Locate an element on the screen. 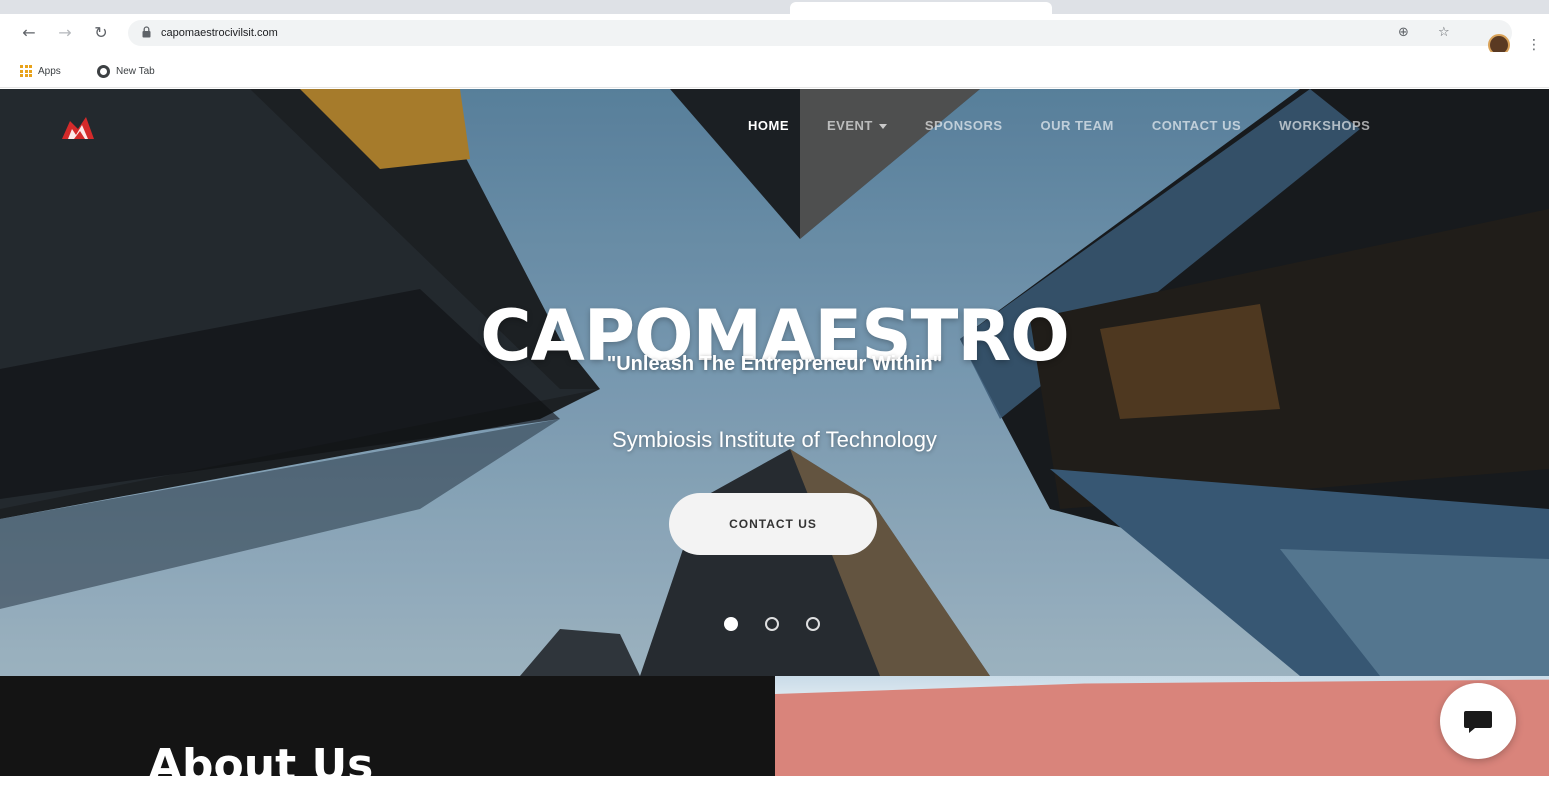 The width and height of the screenshot is (1549, 792). hero-tagline: "Unleash The Entrepreneur Within" is located at coordinates (774, 364).